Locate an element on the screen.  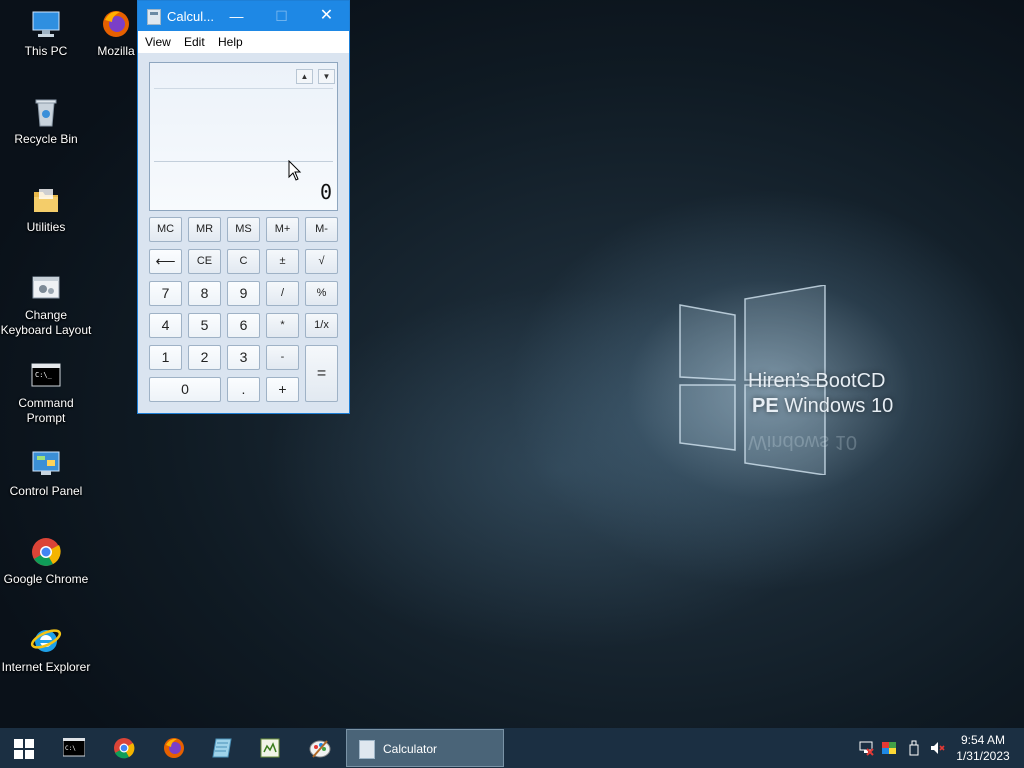
key-decimal: . is located at coordinates (243, 389).